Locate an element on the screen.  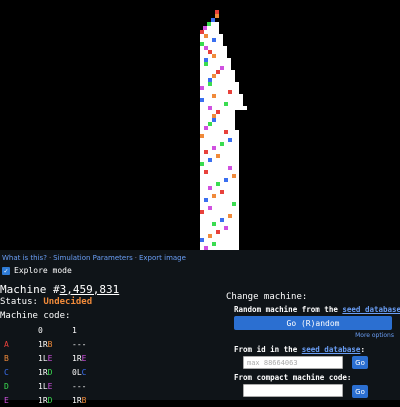
simulation-parameters-link: Simulation Parameters is located at coordinates (93, 258).